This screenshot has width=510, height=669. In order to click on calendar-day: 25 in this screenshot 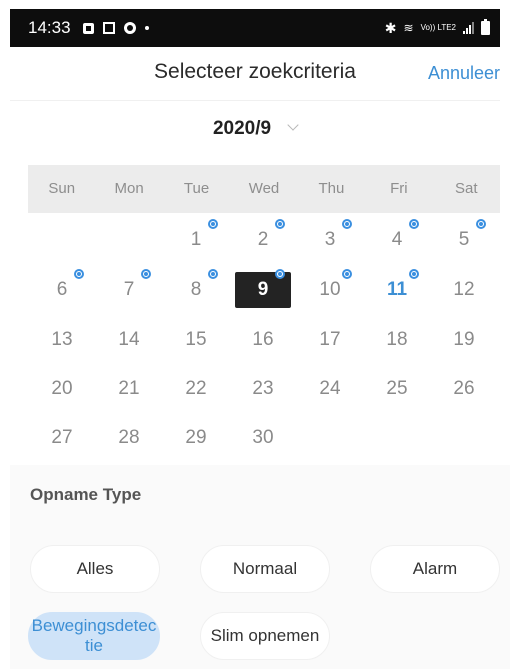, I will do `click(397, 389)`.